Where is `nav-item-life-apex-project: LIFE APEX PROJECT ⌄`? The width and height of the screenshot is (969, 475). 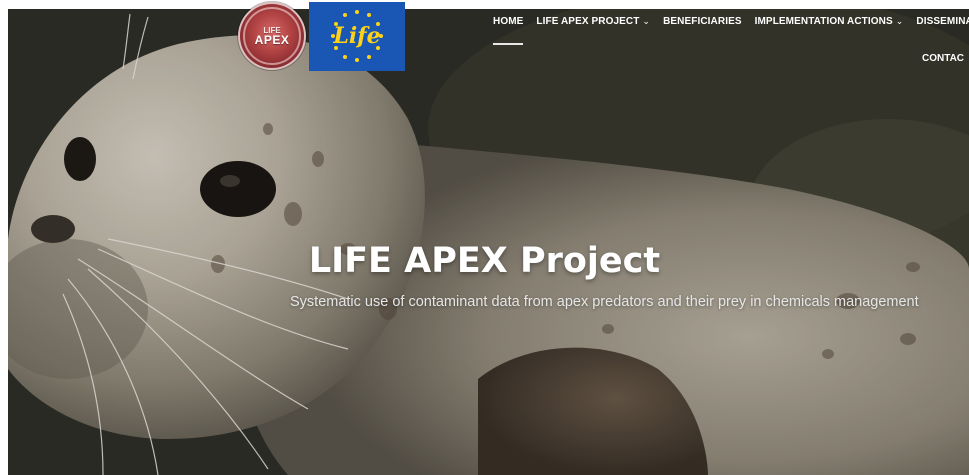
nav-item-life-apex-project: LIFE APEX PROJECT ⌄ is located at coordinates (593, 21).